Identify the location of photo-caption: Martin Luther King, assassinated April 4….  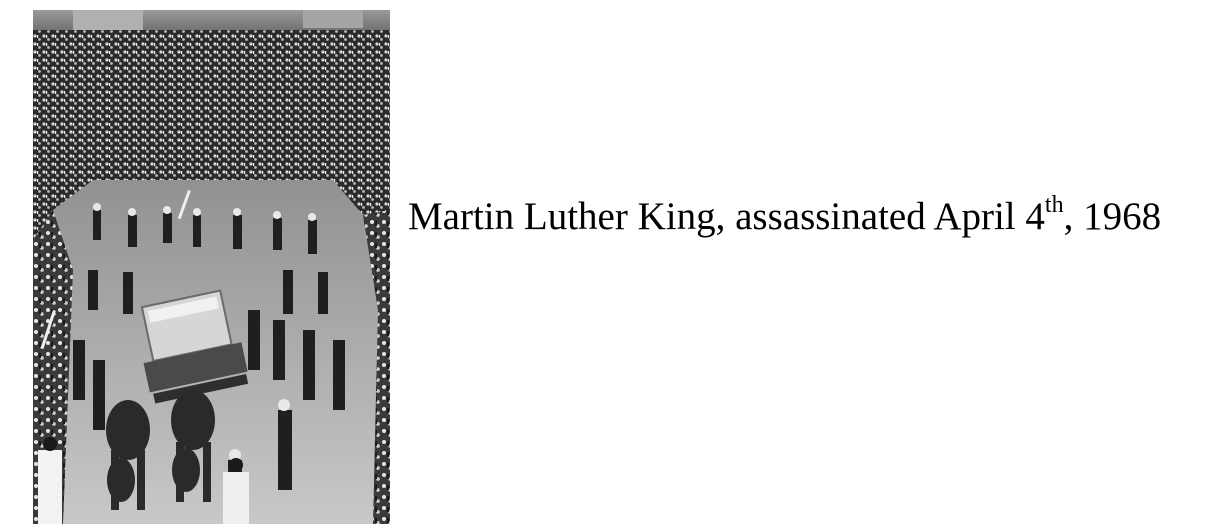
(784, 217).